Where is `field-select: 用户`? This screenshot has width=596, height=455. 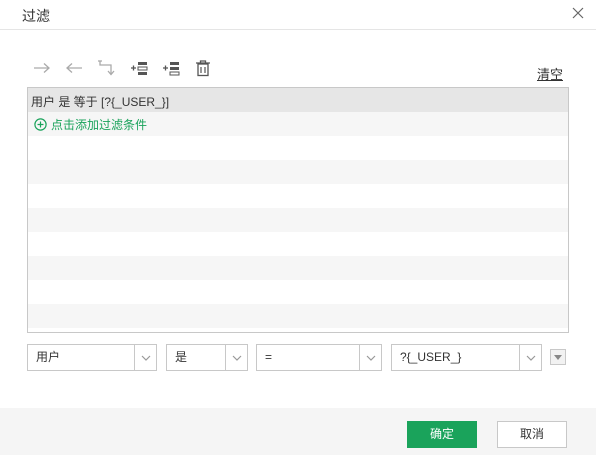 field-select: 用户 is located at coordinates (92, 357).